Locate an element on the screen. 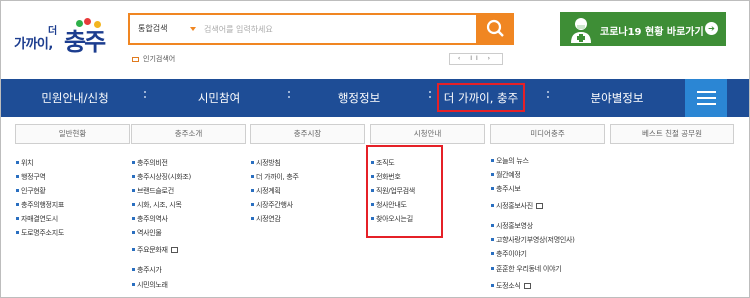 The image size is (750, 298). list-item: 훈훈한 우리동네 이야기 is located at coordinates (526, 269).